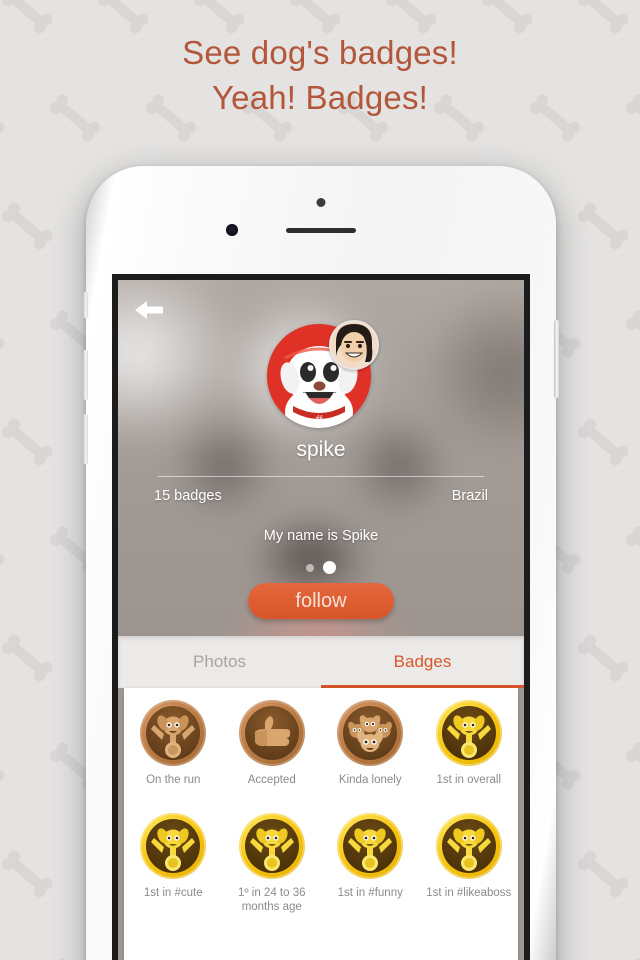 This screenshot has height=960, width=640. I want to click on badge-item-3: 1st in overall, so click(469, 737).